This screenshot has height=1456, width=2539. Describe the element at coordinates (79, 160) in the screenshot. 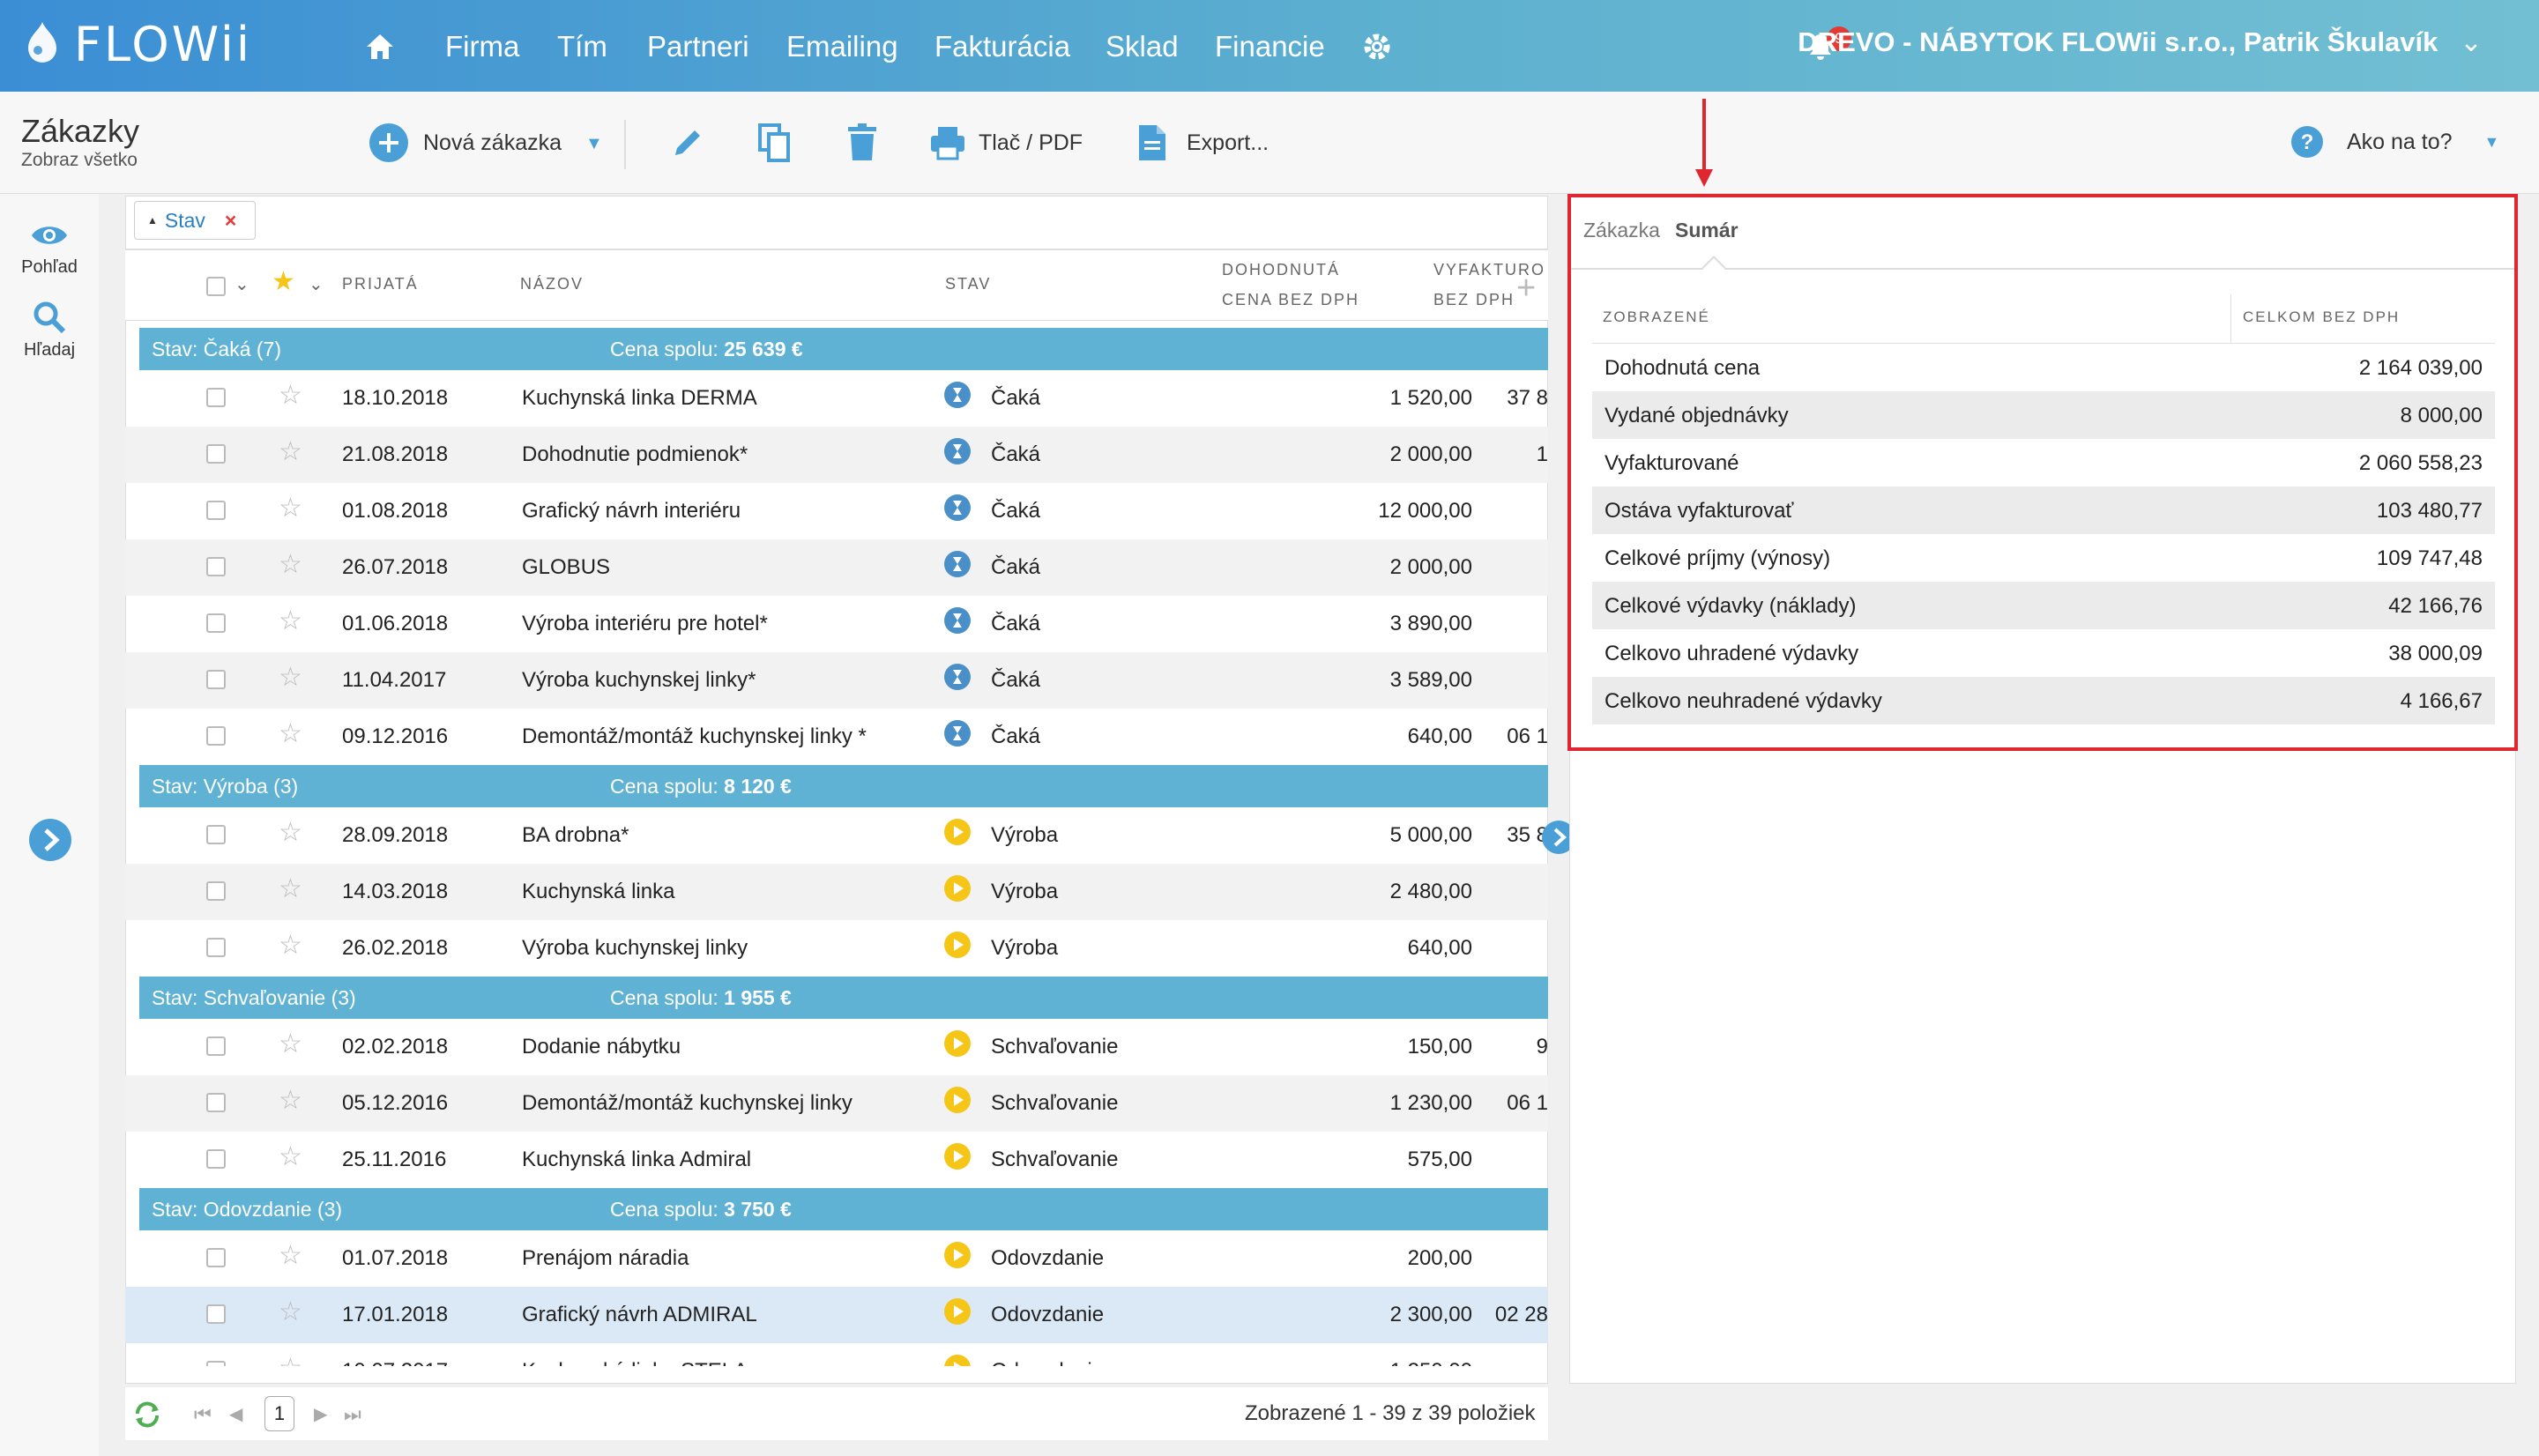

I see `page-subtitle: Zobraz všetko` at that location.